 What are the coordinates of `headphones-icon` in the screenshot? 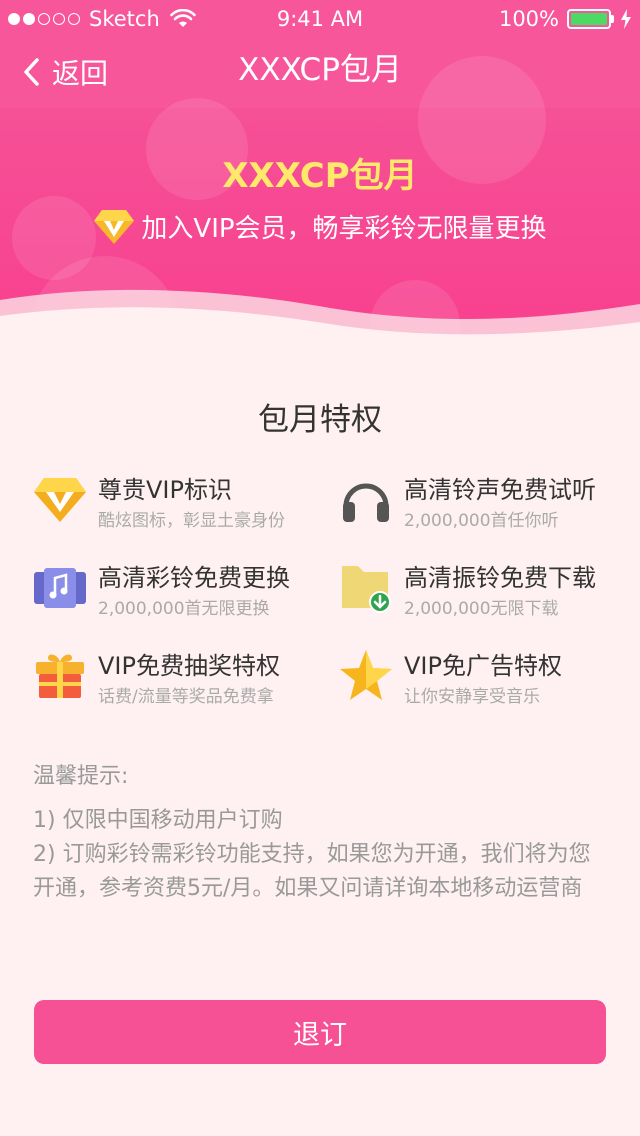 It's located at (366, 502).